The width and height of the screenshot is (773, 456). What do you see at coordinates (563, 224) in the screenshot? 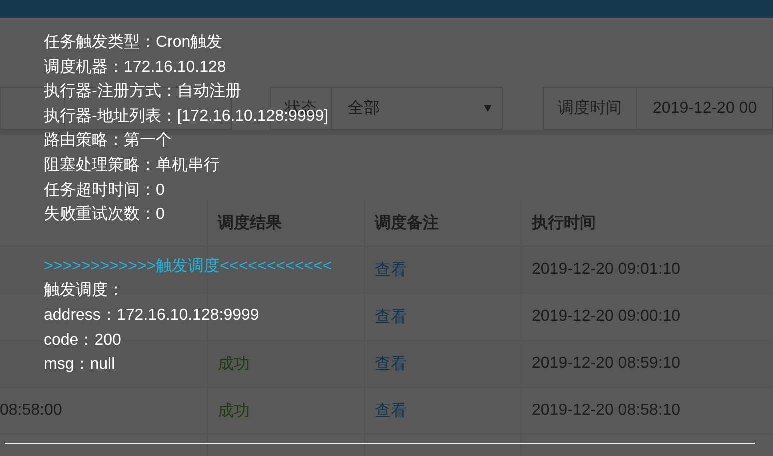
I see `column-header: 执行时间` at bounding box center [563, 224].